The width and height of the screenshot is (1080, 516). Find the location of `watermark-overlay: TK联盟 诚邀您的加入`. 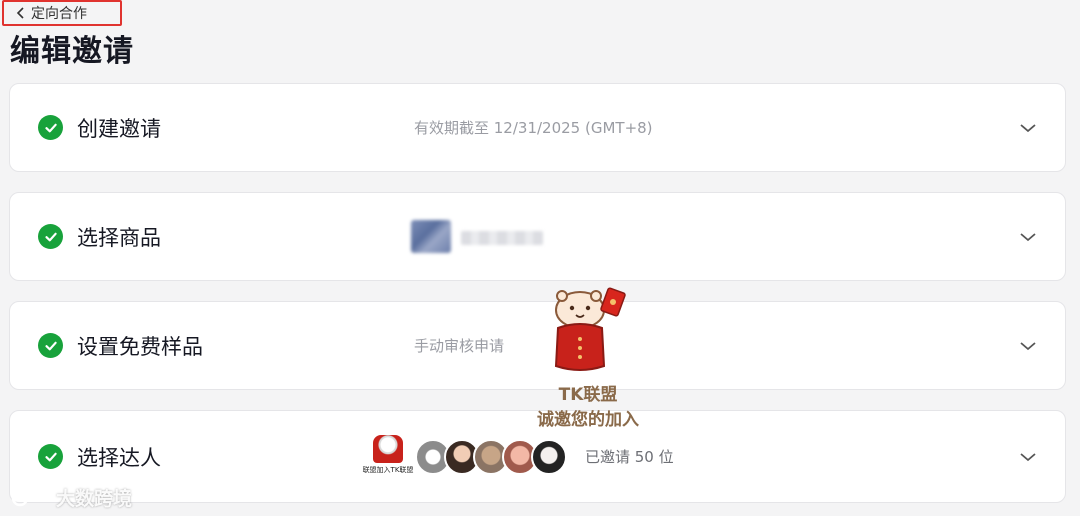

watermark-overlay: TK联盟 诚邀您的加入 is located at coordinates (588, 359).